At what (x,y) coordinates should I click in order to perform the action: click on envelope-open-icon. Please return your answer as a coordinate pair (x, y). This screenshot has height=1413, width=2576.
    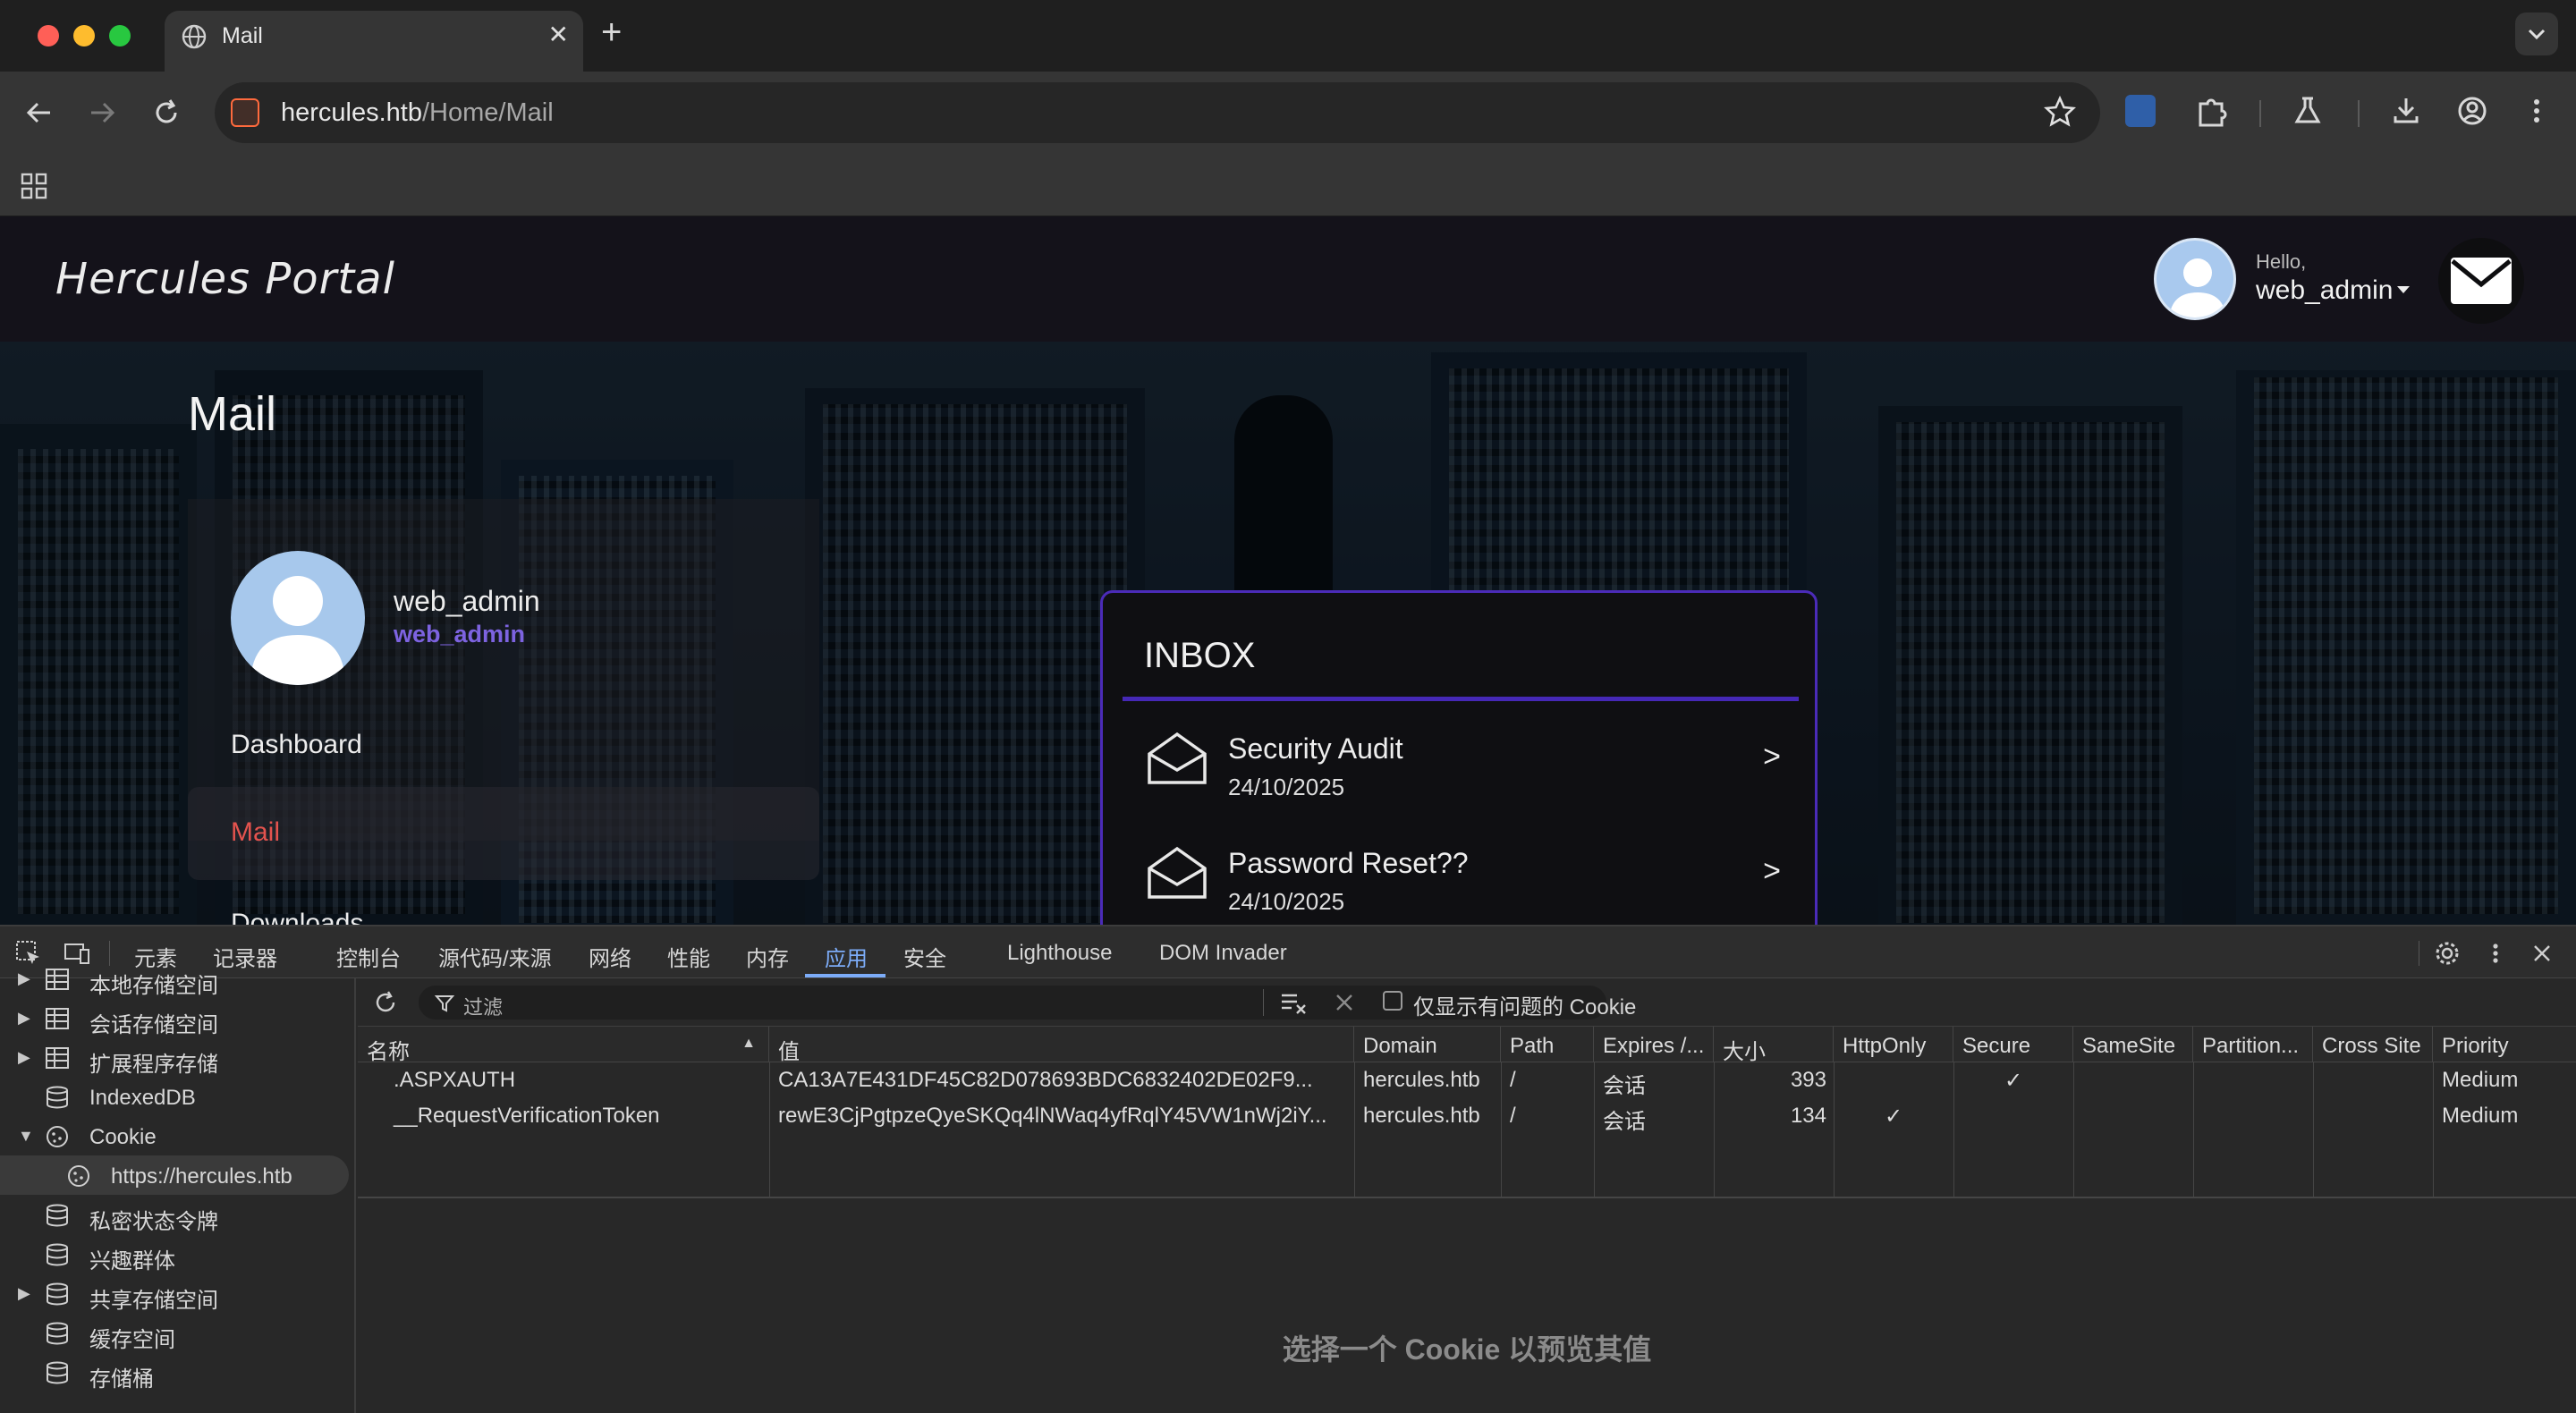
    Looking at the image, I should click on (1177, 758).